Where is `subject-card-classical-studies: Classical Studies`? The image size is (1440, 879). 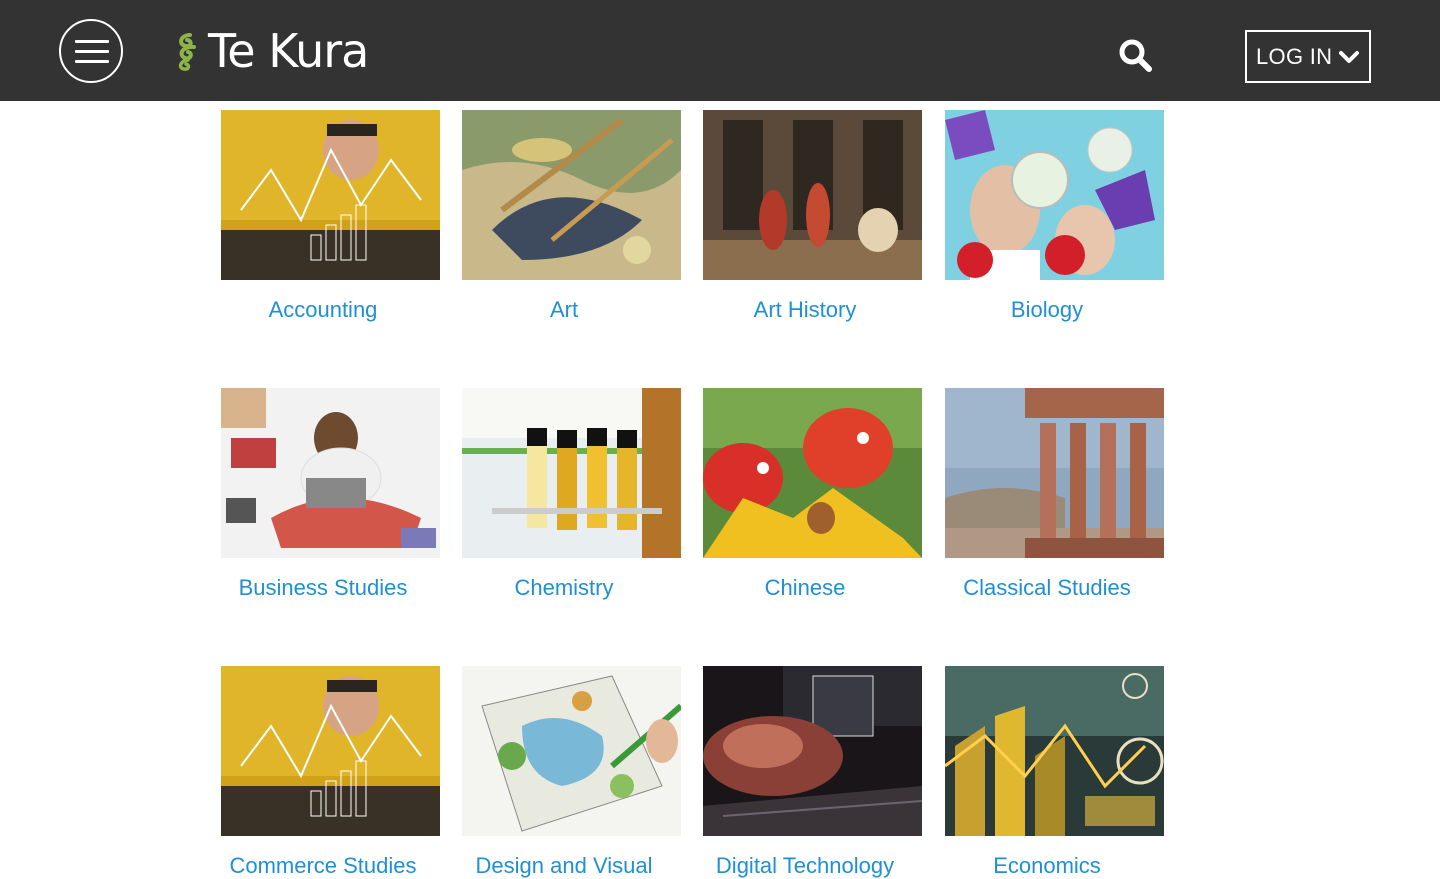 subject-card-classical-studies: Classical Studies is located at coordinates (1054, 494).